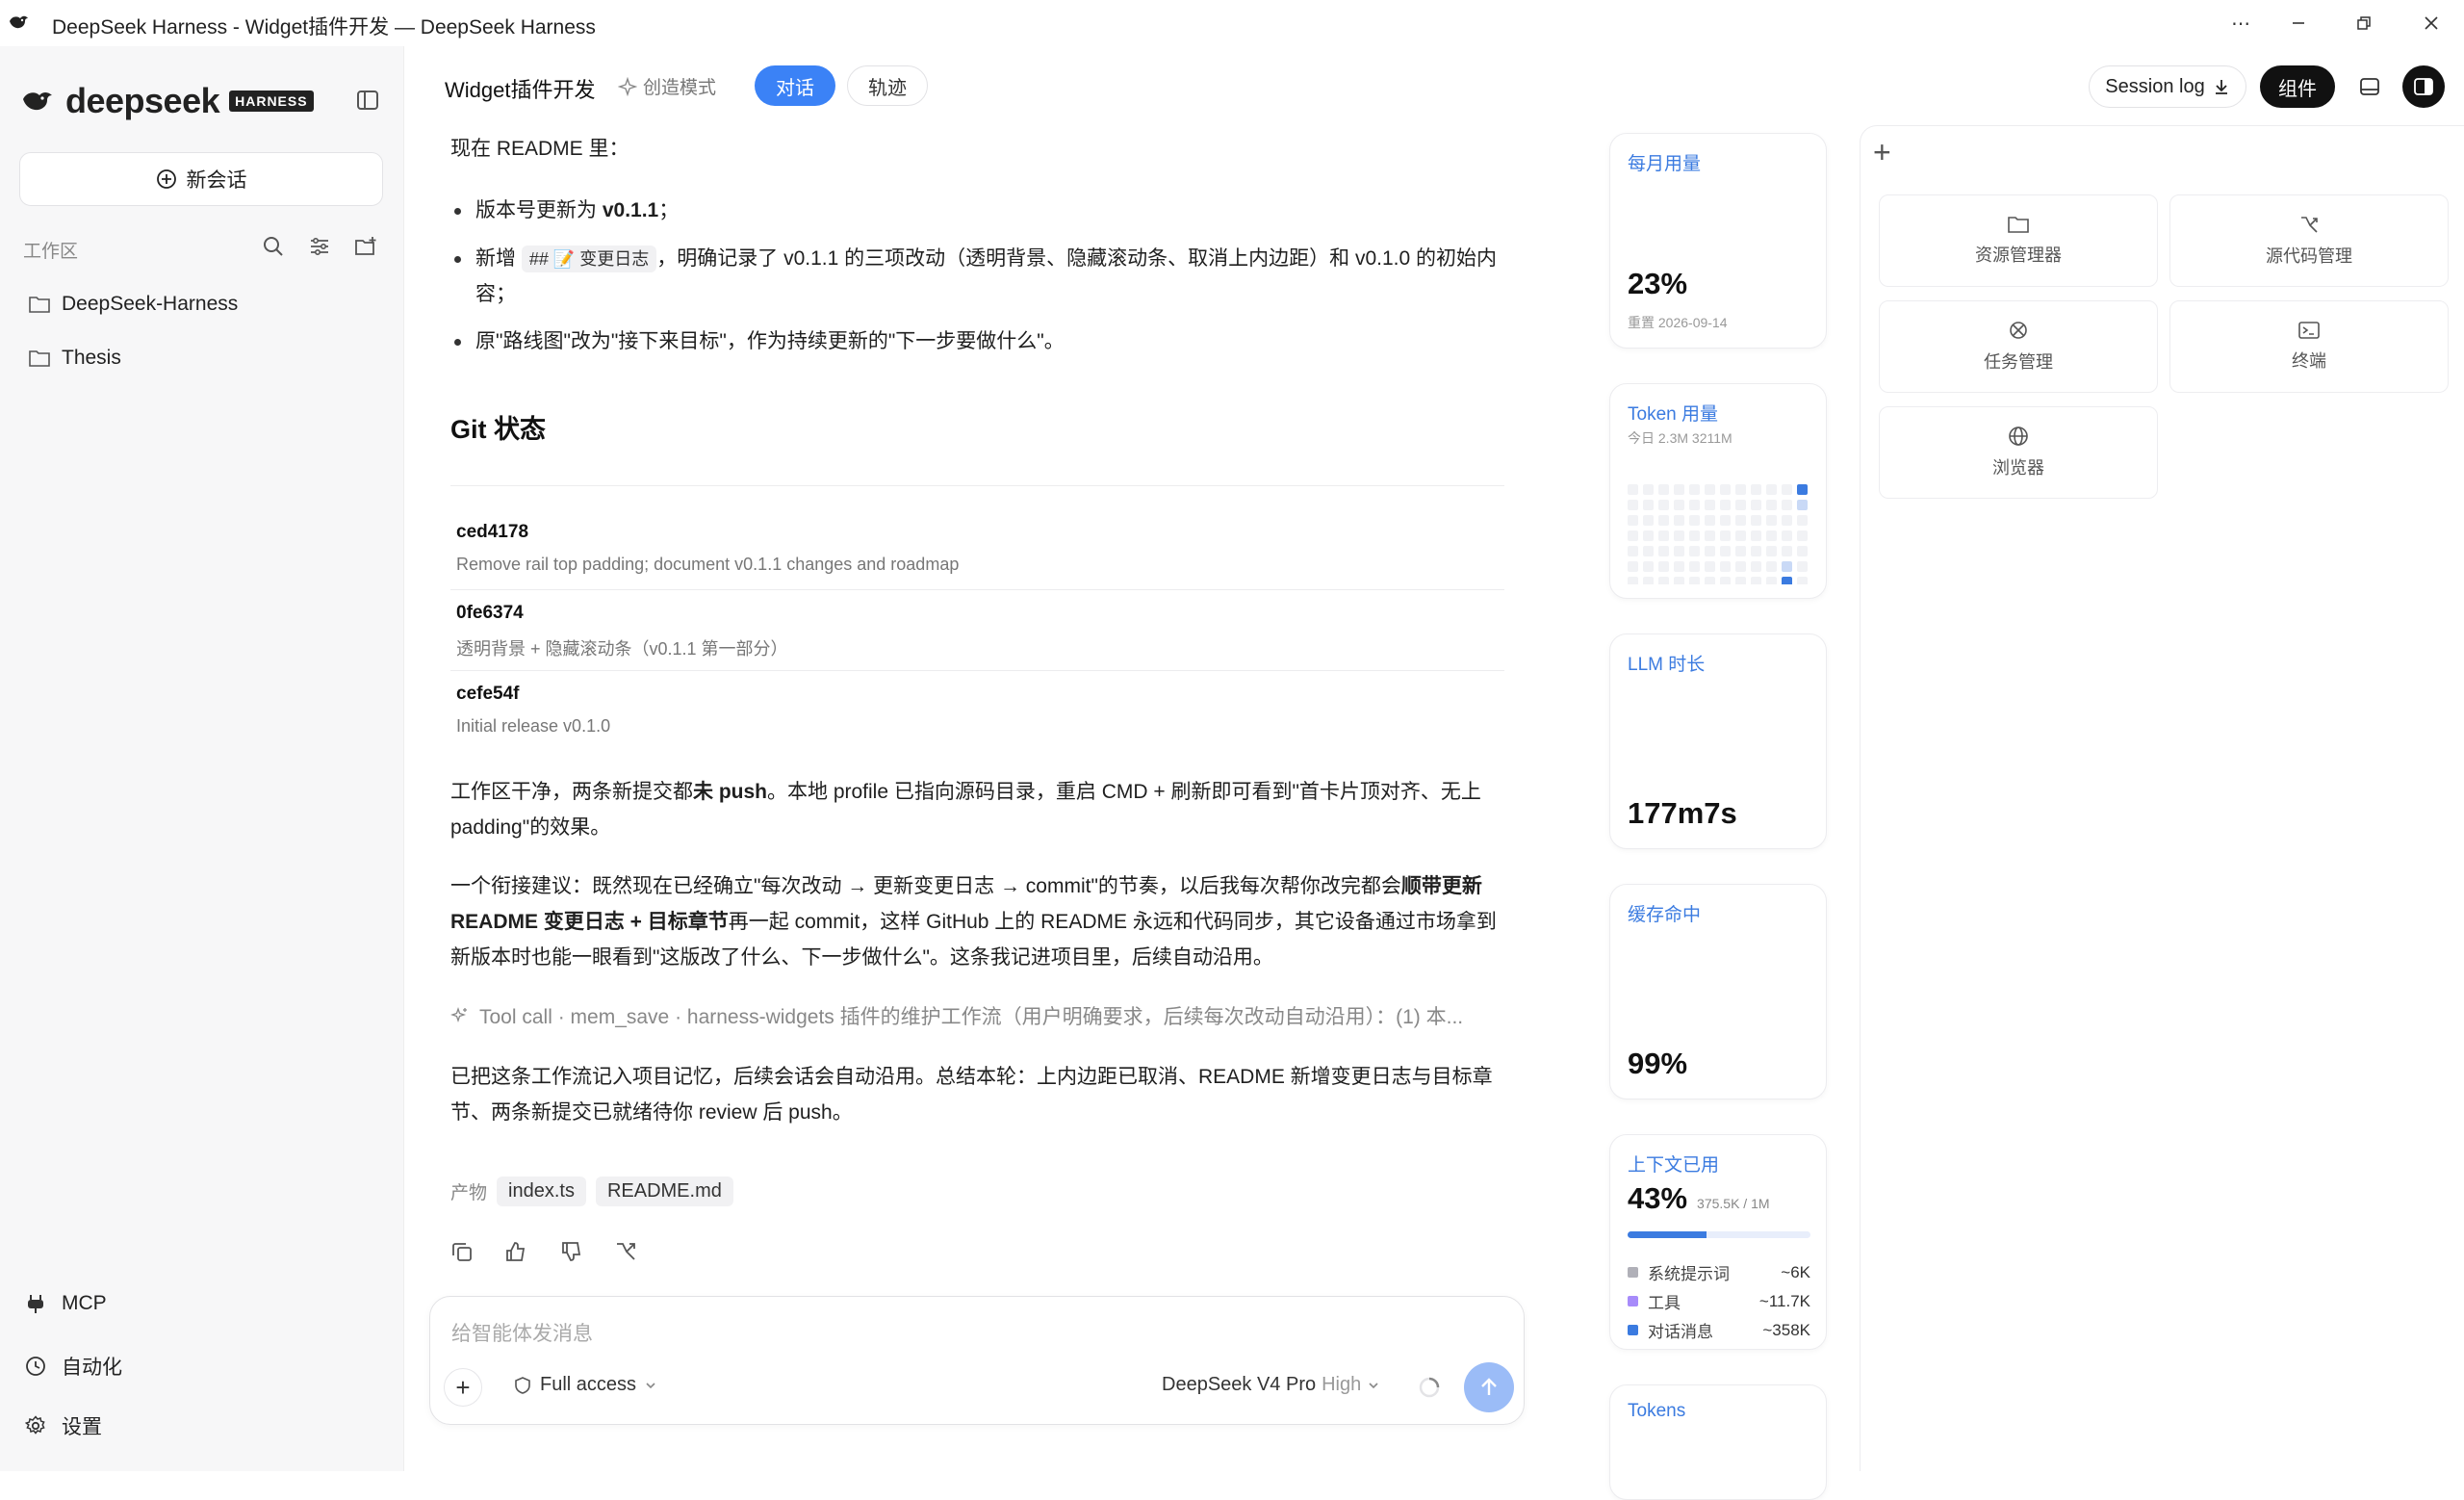 The height and width of the screenshot is (1500, 2464). What do you see at coordinates (462, 1251) in the screenshot?
I see `copy-icon` at bounding box center [462, 1251].